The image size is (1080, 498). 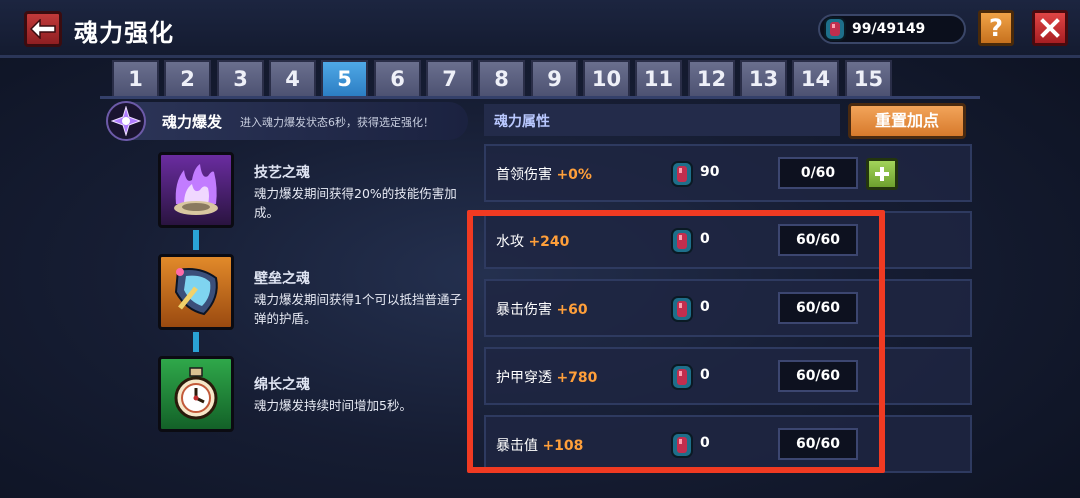 What do you see at coordinates (397, 78) in the screenshot?
I see `tab-6: 6` at bounding box center [397, 78].